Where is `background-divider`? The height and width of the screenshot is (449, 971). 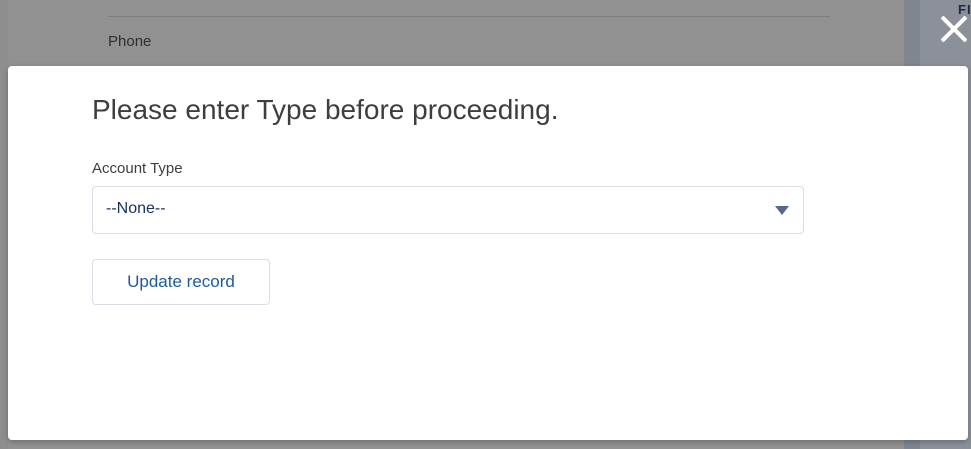 background-divider is located at coordinates (469, 16).